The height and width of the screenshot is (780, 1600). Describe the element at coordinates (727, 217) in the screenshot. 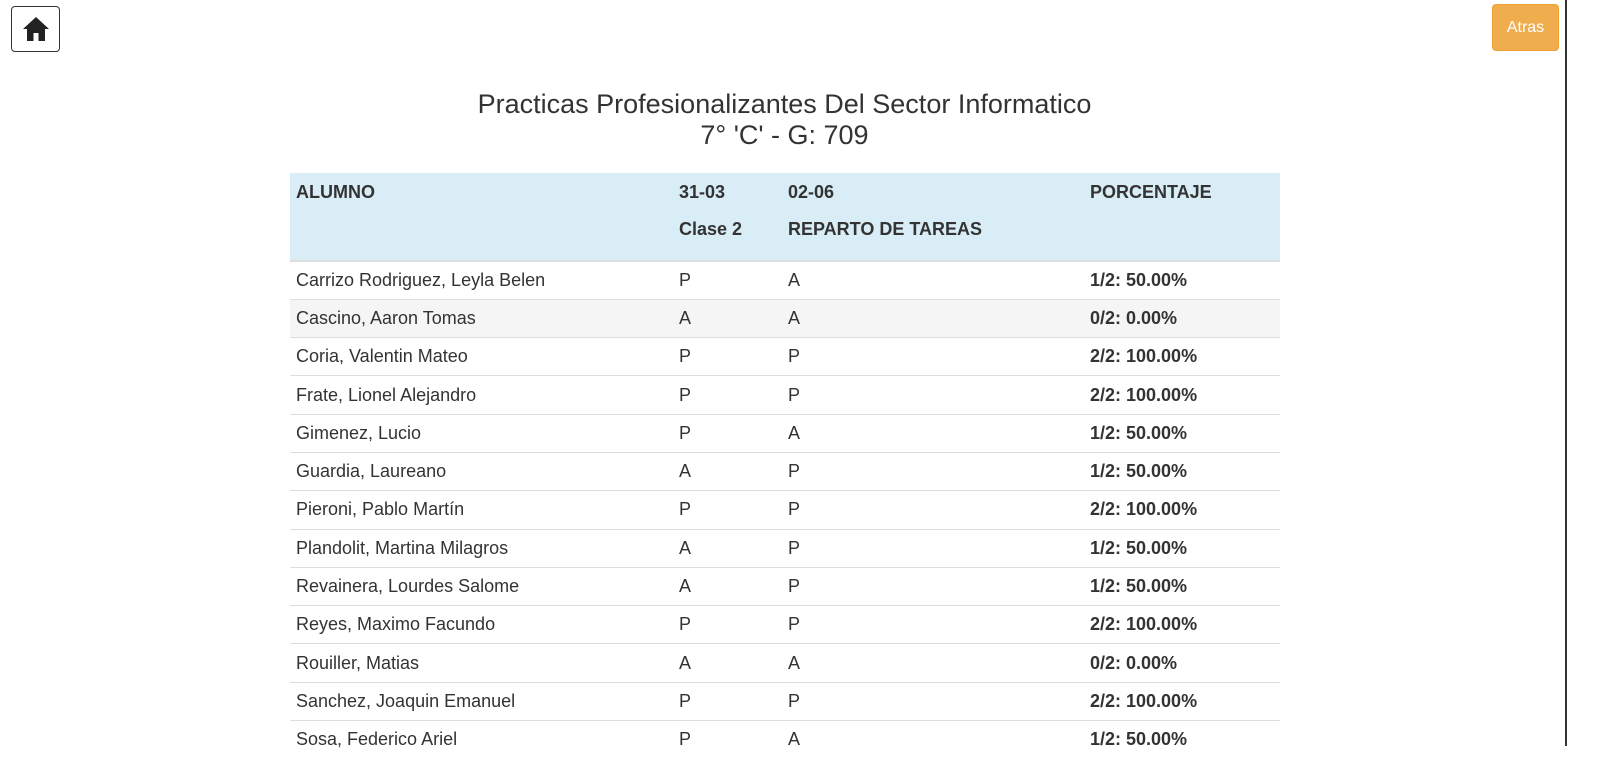

I see `column-header-clase-1: 31-03 Clase 2` at that location.